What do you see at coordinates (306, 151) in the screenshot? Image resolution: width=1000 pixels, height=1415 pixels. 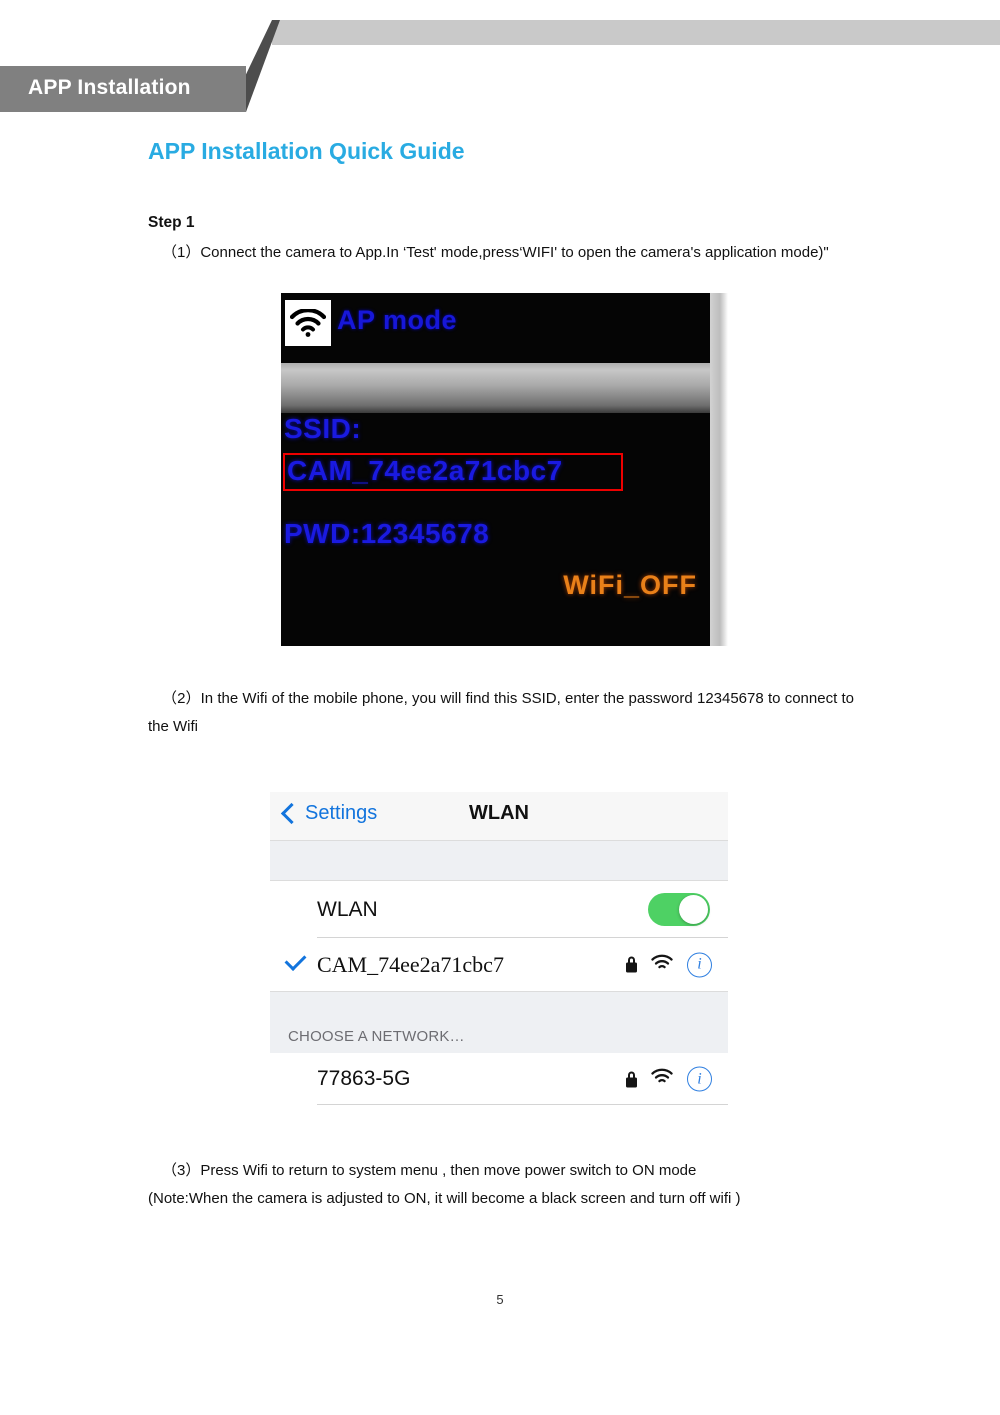 I see `page-title: APP Installation Quick Guide` at bounding box center [306, 151].